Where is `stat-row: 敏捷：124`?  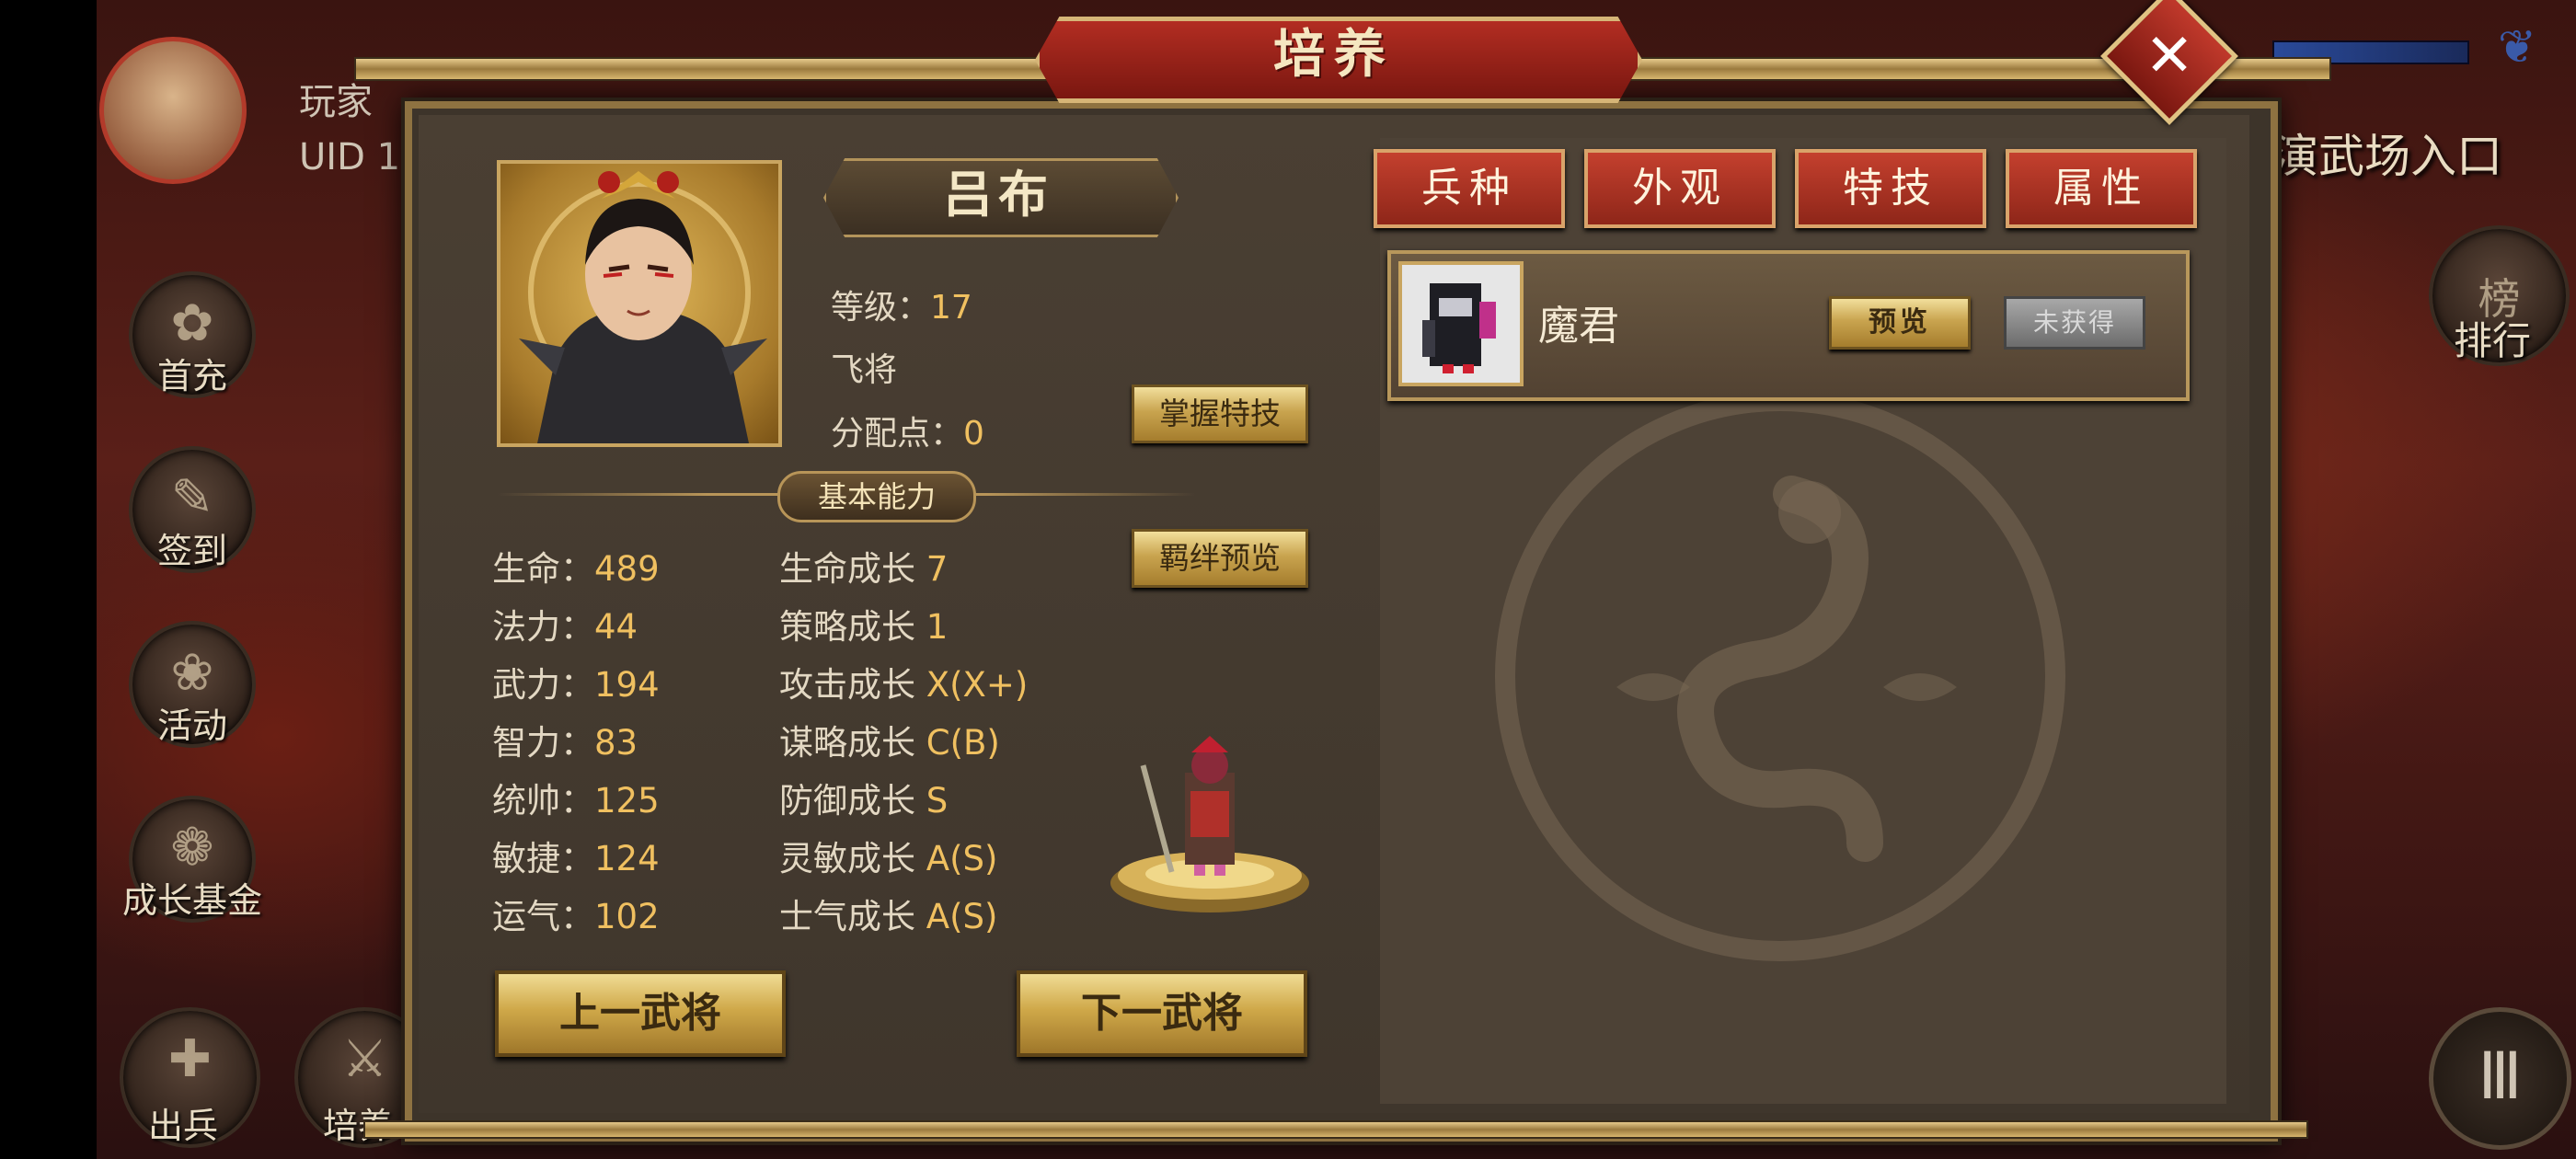 stat-row: 敏捷：124 is located at coordinates (625, 859).